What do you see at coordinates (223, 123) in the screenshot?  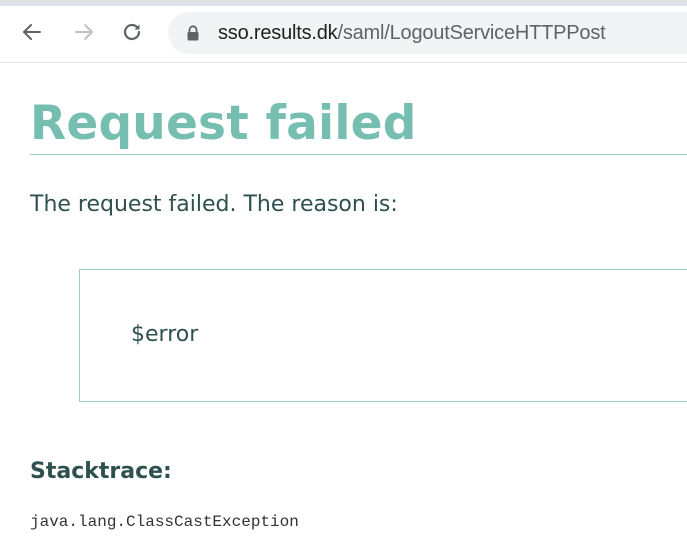 I see `page-title: Request failed` at bounding box center [223, 123].